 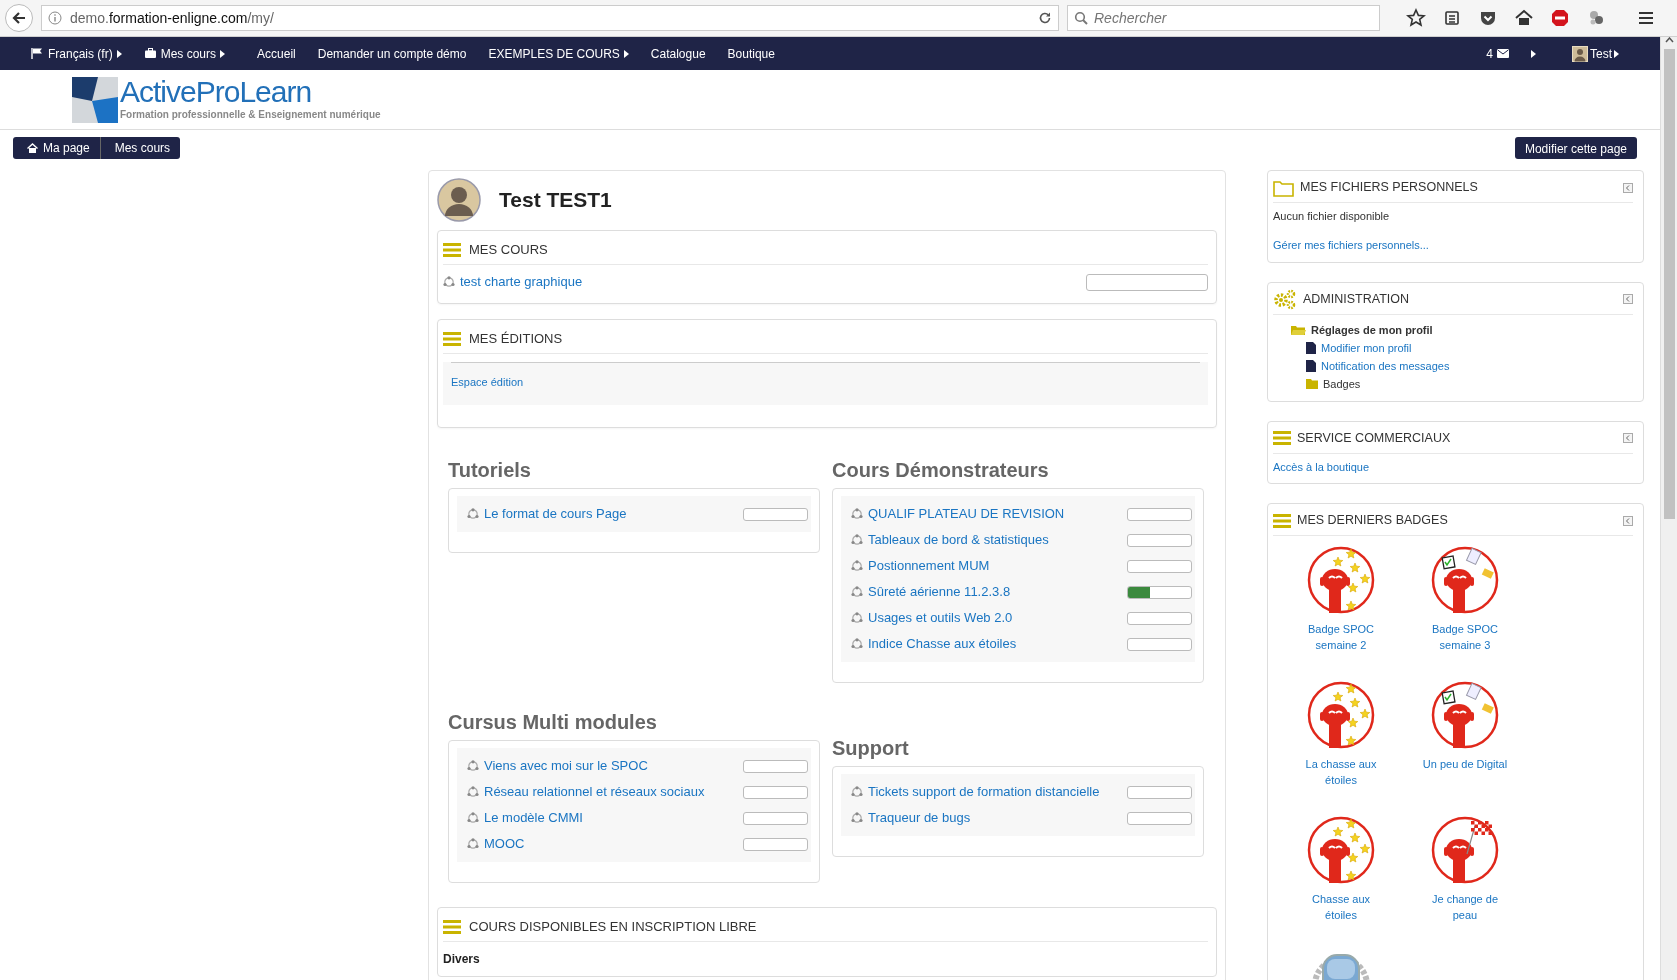 I want to click on back-button, so click(x=19, y=18).